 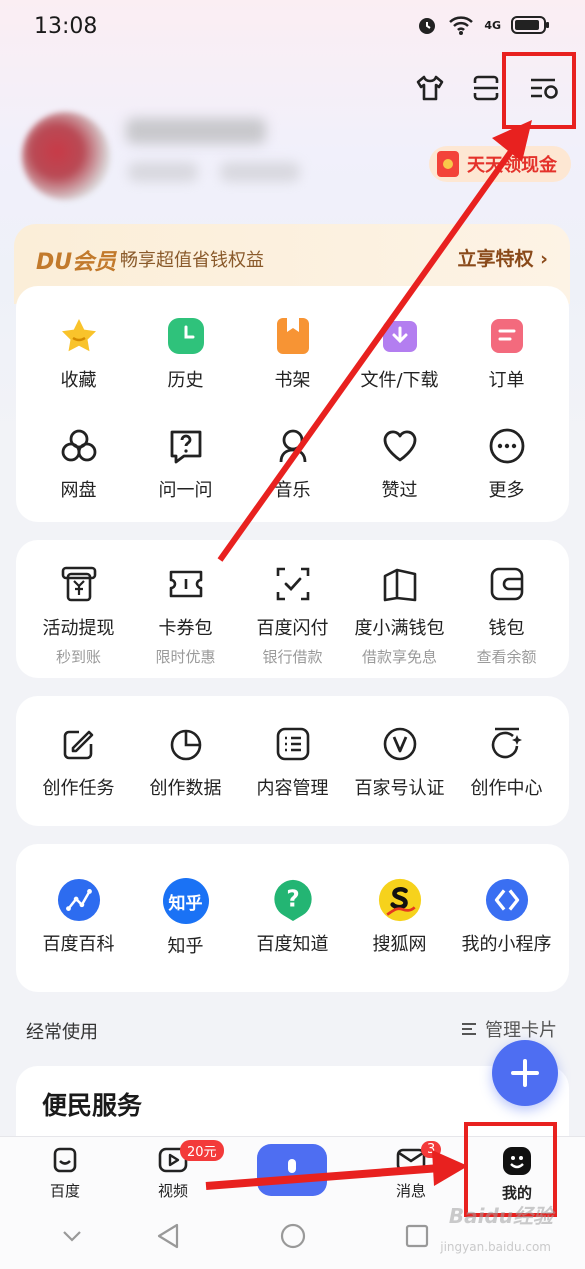 I want to click on quick-item-label: 文件/下载, so click(x=399, y=380).